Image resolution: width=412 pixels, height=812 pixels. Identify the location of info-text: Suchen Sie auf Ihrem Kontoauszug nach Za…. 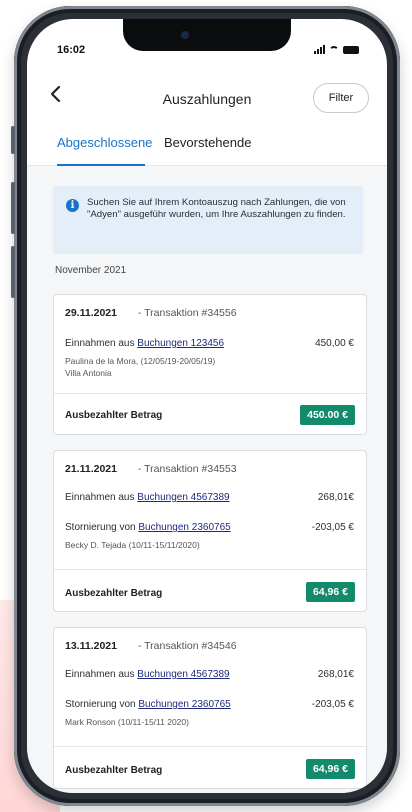
(216, 208).